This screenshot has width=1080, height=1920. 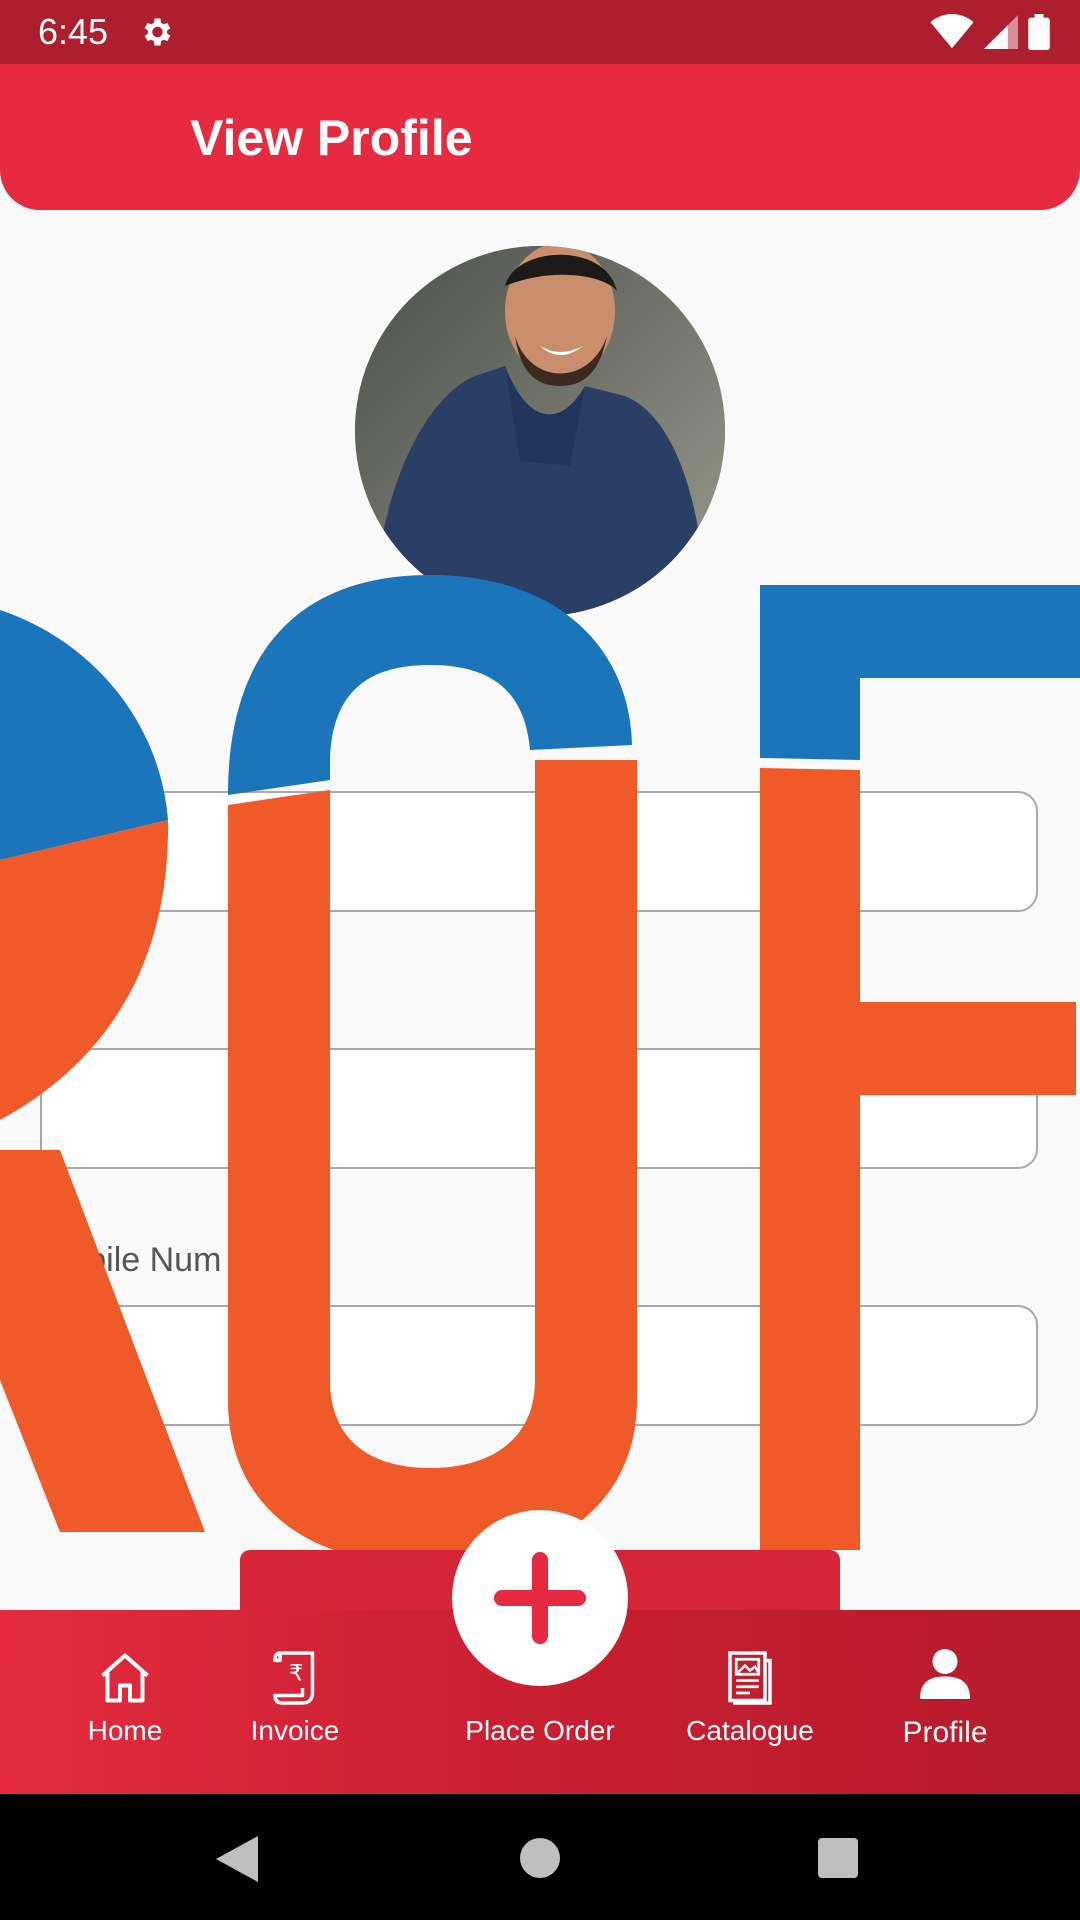 I want to click on catalogue-icon, so click(x=750, y=1678).